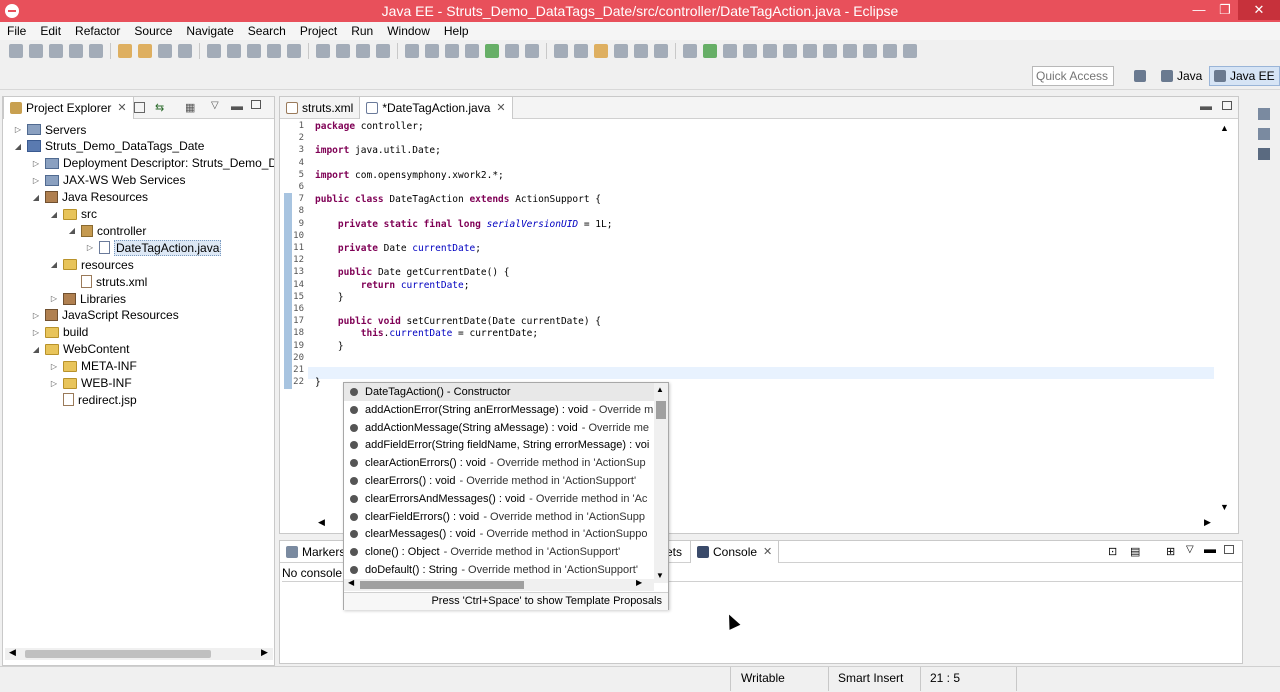 The height and width of the screenshot is (692, 1280). Describe the element at coordinates (710, 51) in the screenshot. I see `next-annotation-icon` at that location.